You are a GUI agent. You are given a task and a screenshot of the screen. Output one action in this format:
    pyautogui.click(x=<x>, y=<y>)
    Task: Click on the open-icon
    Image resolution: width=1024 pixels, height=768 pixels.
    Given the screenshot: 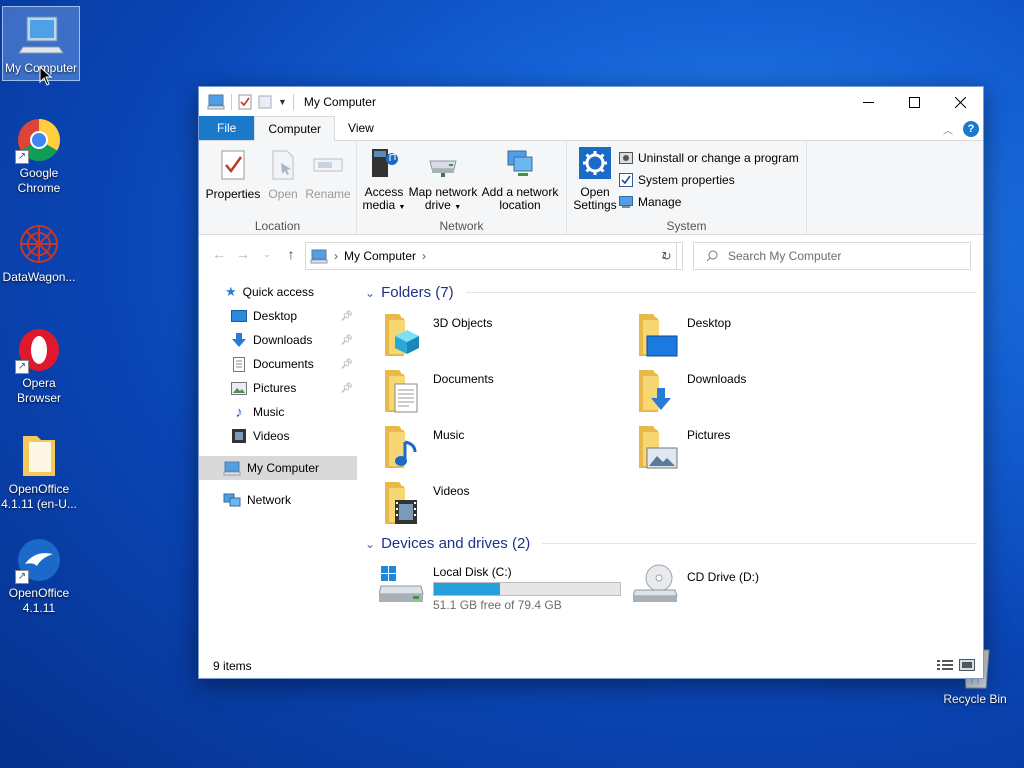 What is the action you would take?
    pyautogui.click(x=283, y=165)
    